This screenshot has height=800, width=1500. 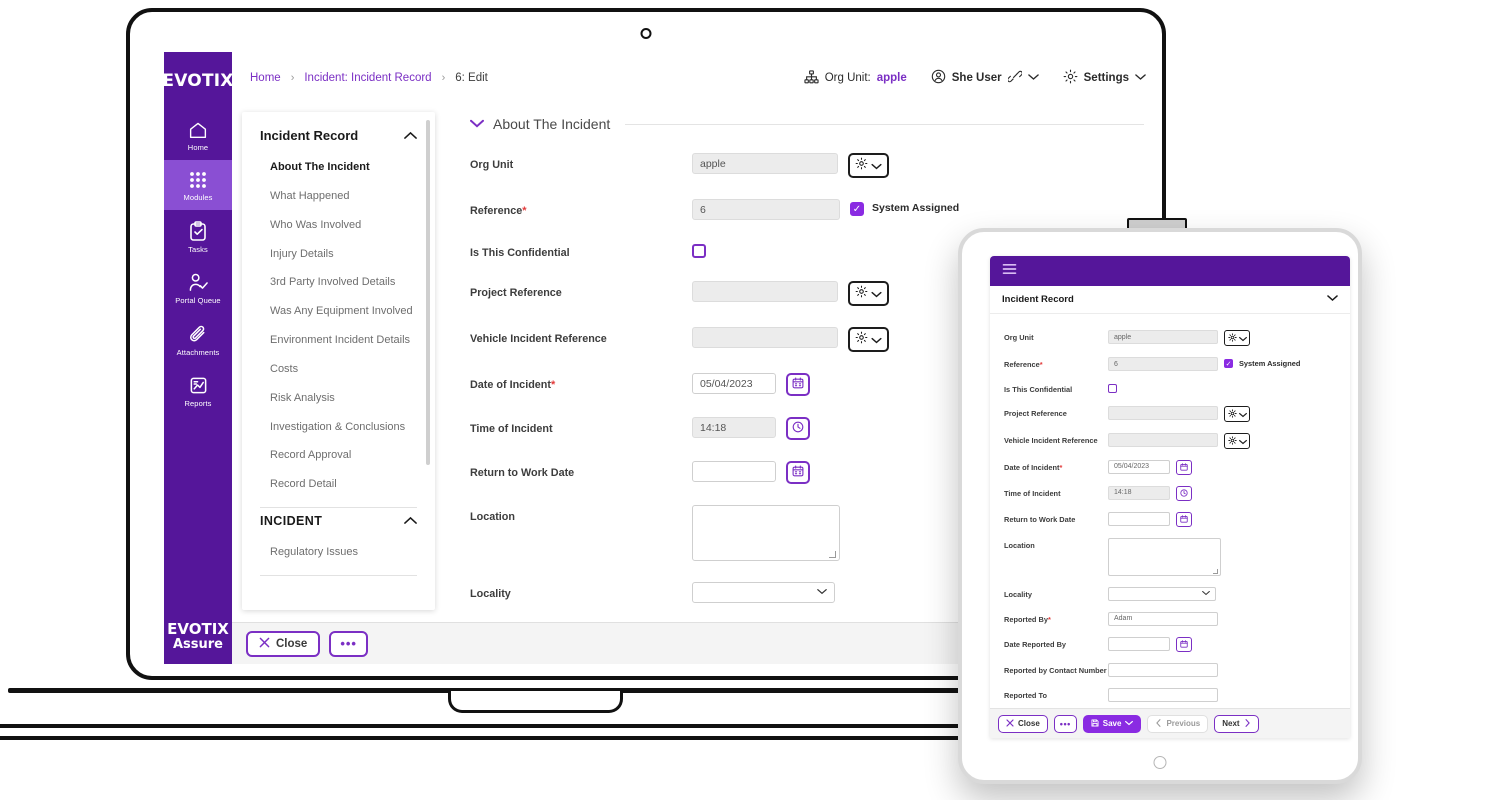 I want to click on section-group-incident-title: INCIDENT, so click(x=291, y=521).